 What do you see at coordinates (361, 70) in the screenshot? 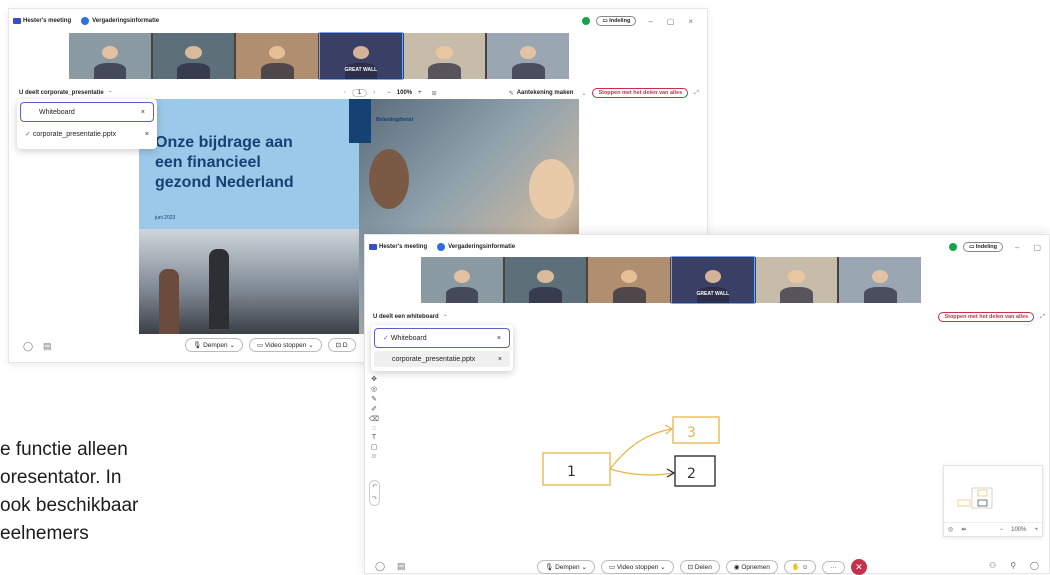
I see `video-caption: GREAT WALL` at bounding box center [361, 70].